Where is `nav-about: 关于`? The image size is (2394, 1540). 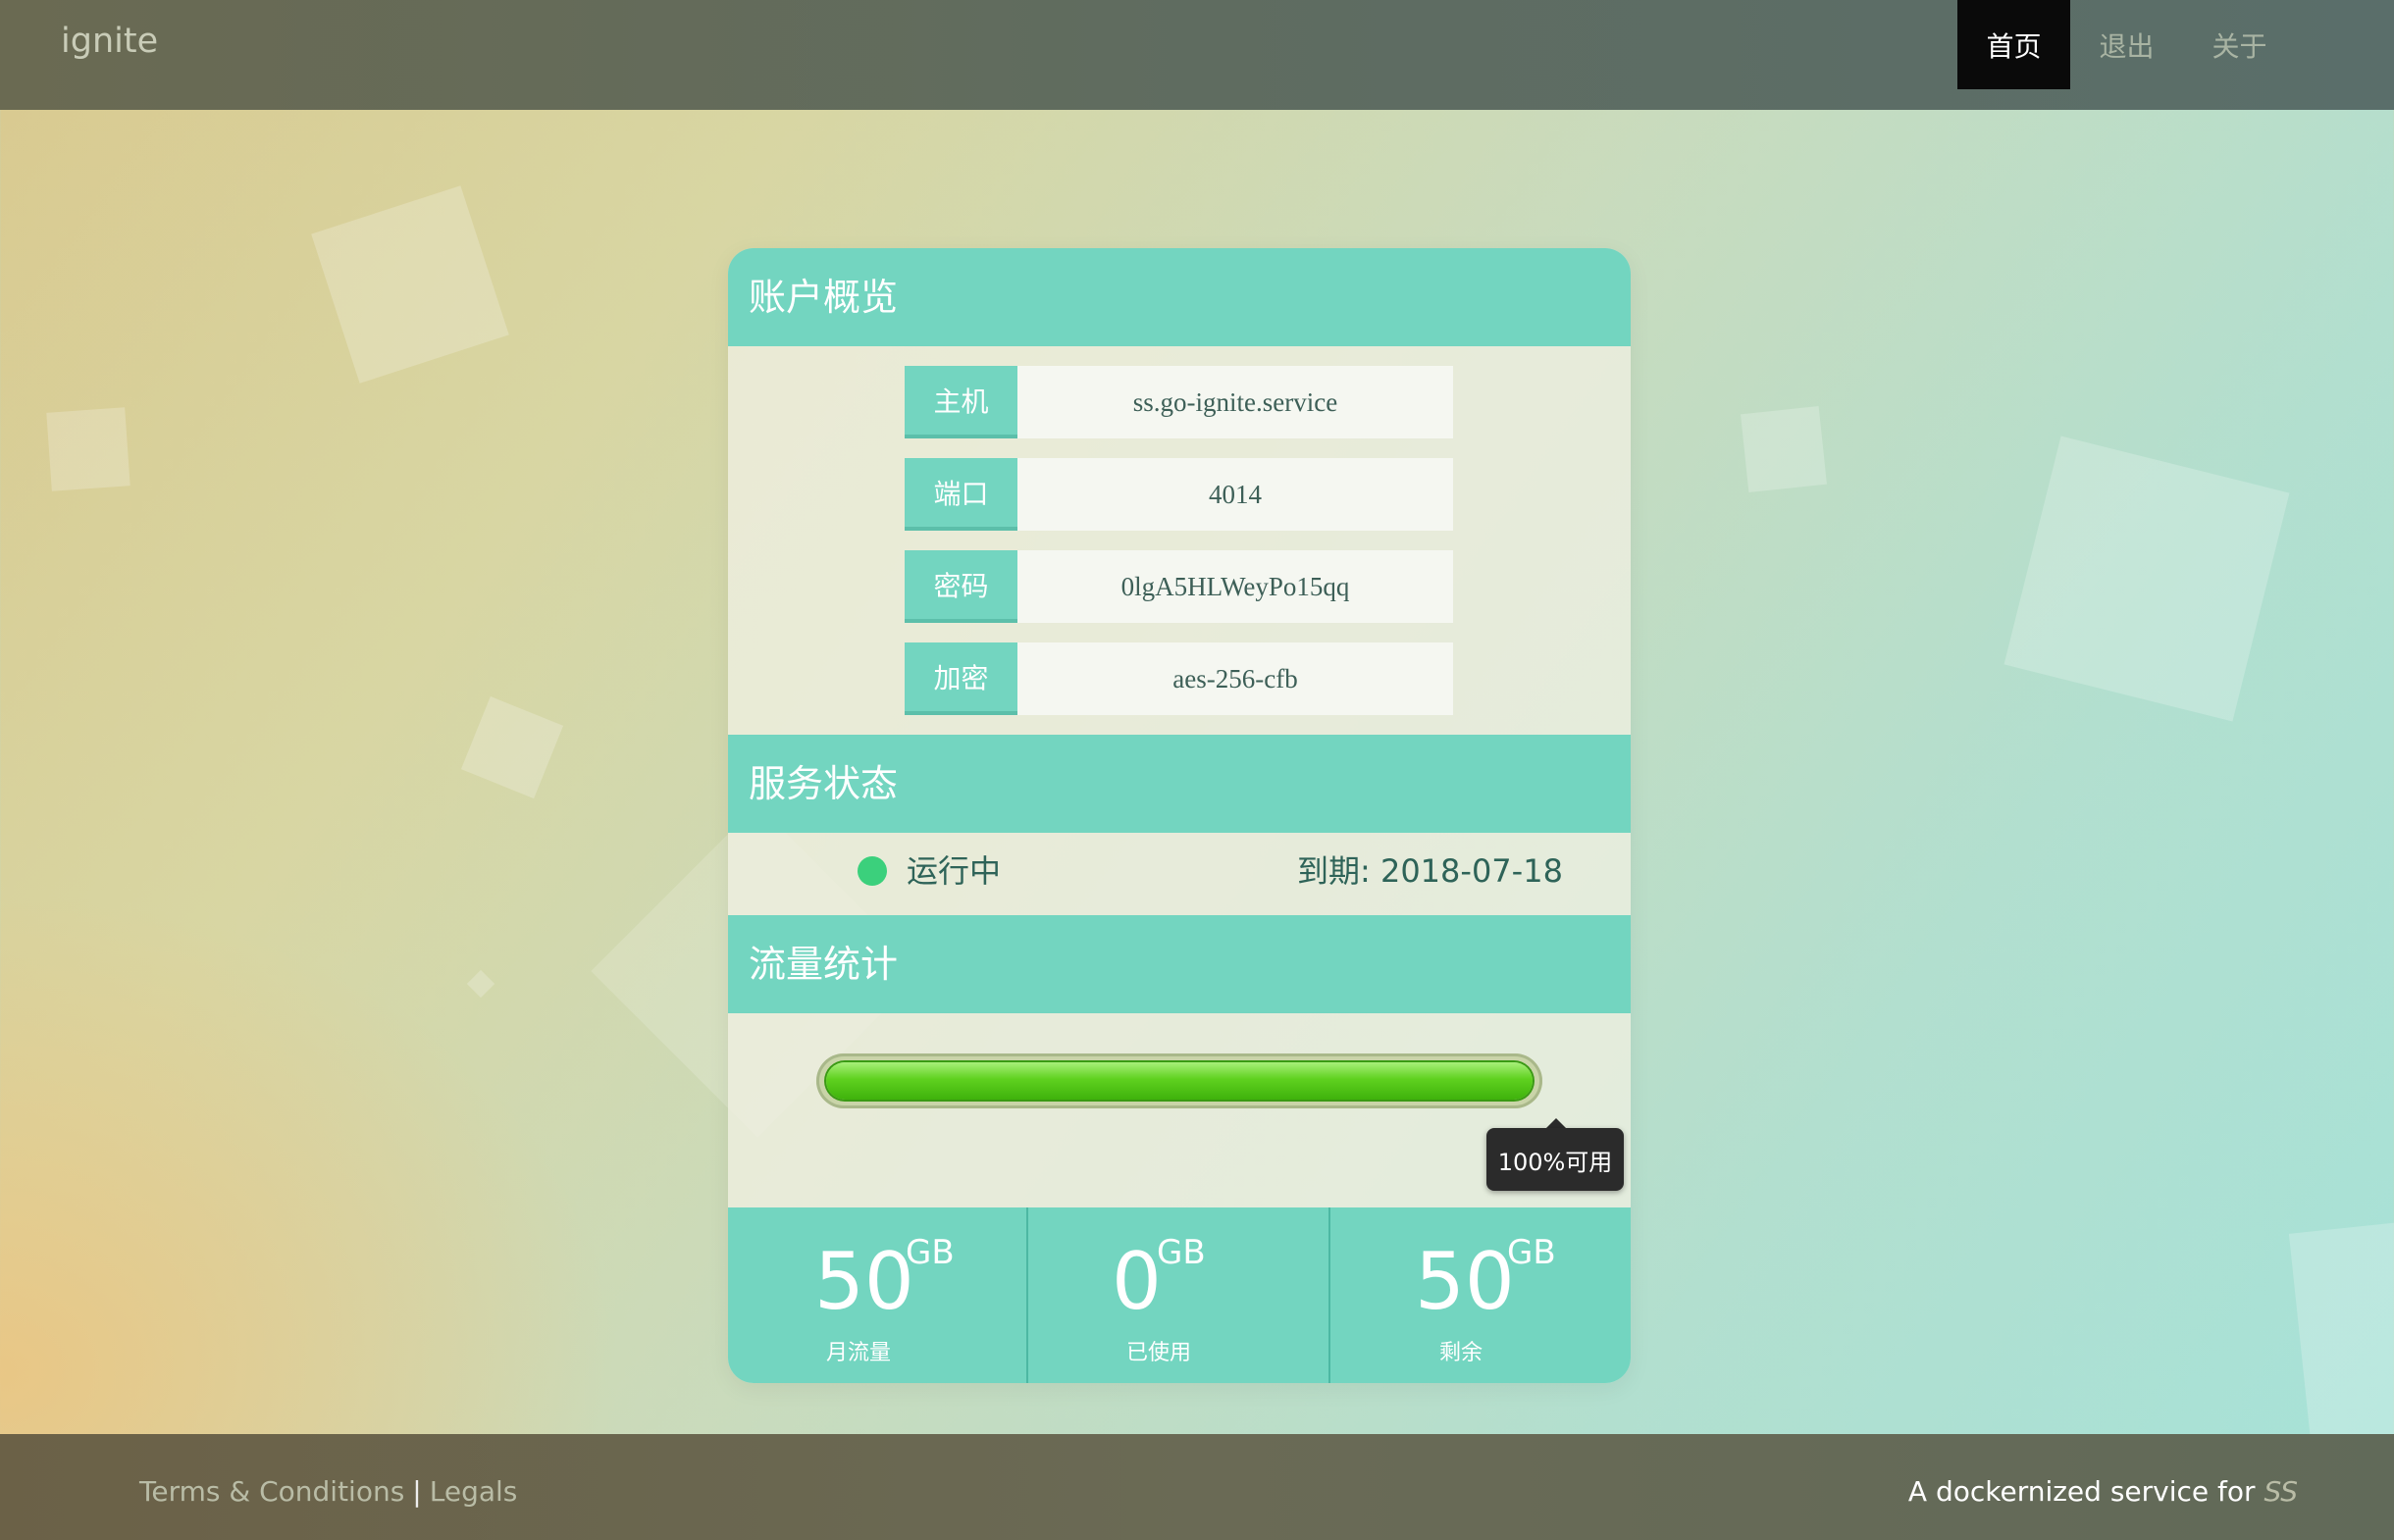
nav-about: 关于 is located at coordinates (2239, 44).